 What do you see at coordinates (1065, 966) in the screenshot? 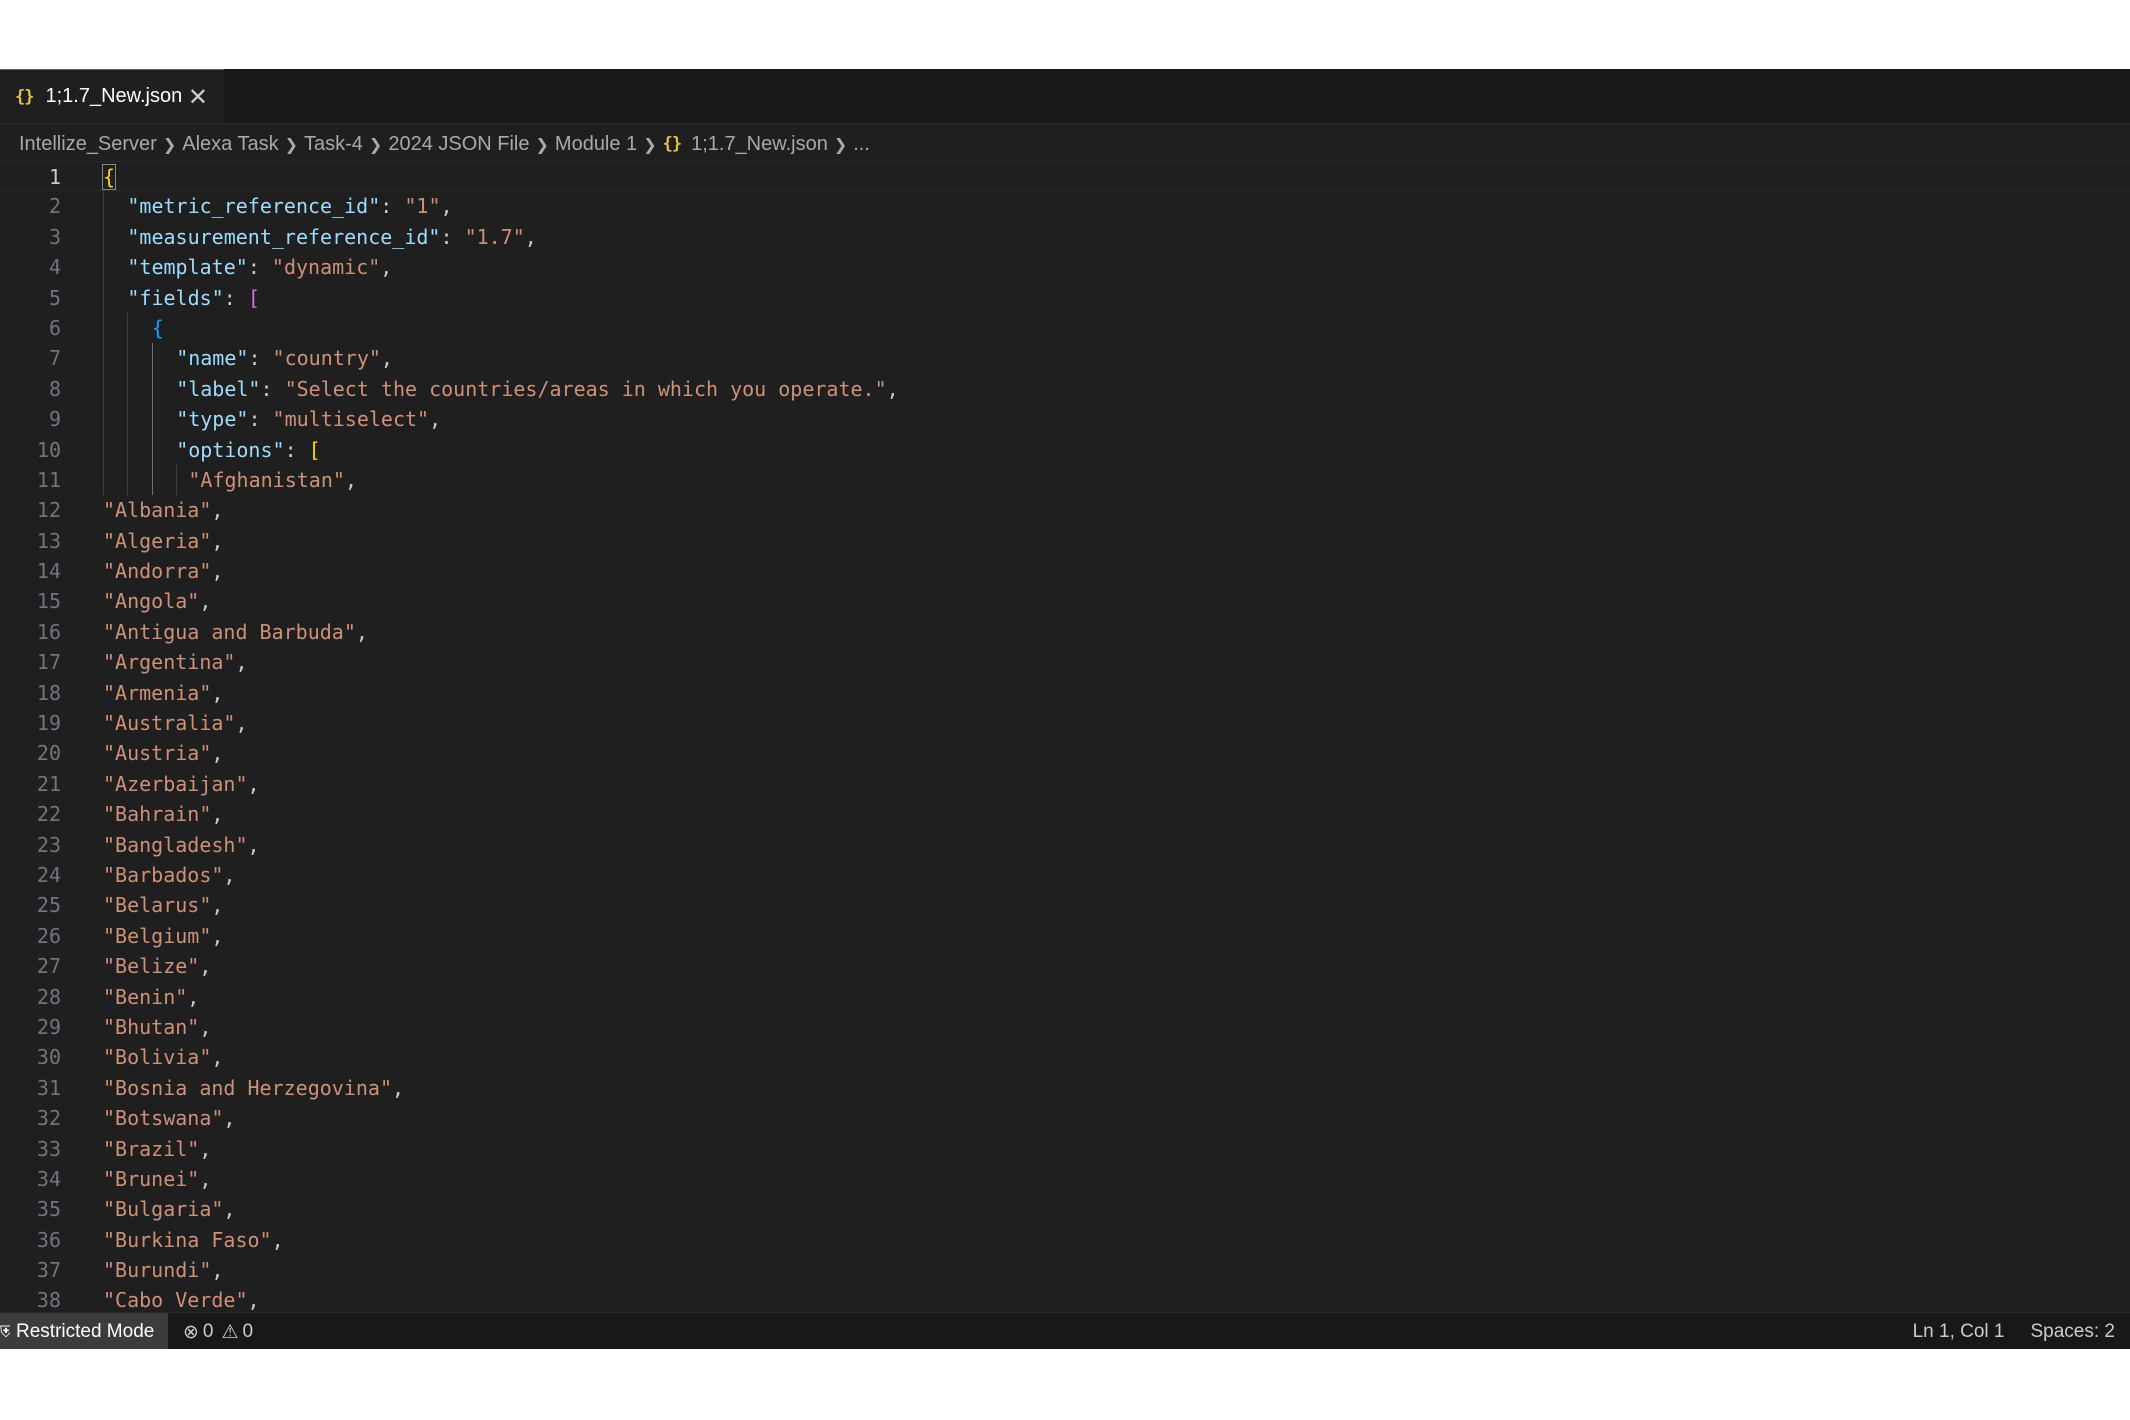
I see `code-line: 27 "Belize",` at bounding box center [1065, 966].